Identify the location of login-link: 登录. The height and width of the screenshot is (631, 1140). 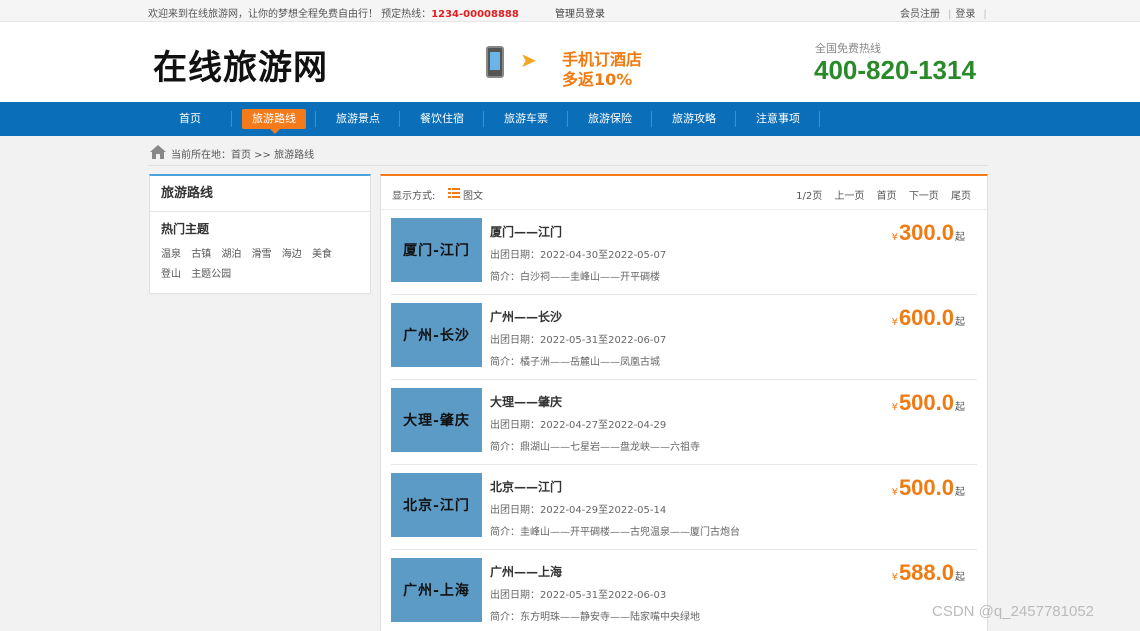
(965, 14).